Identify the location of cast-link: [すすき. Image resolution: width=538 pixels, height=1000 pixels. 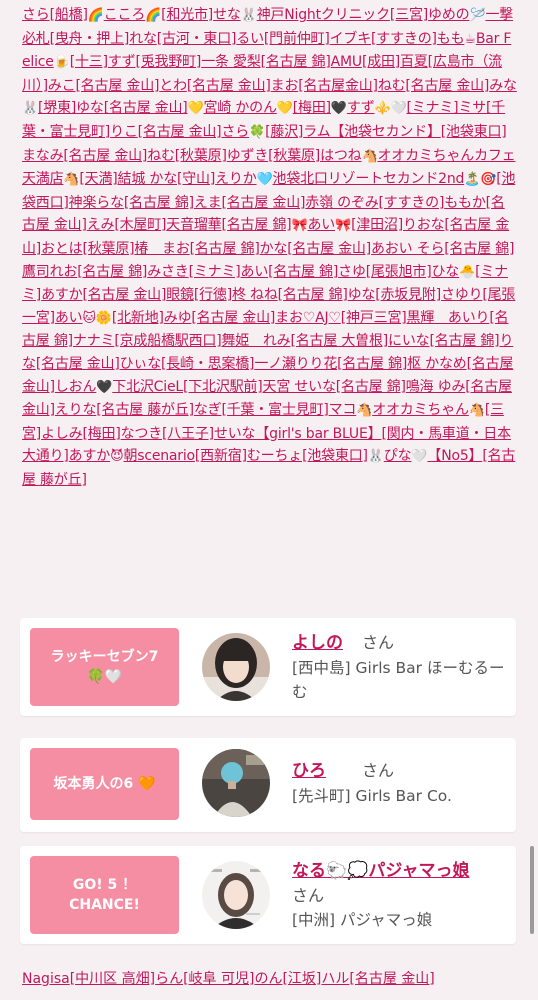
(394, 39).